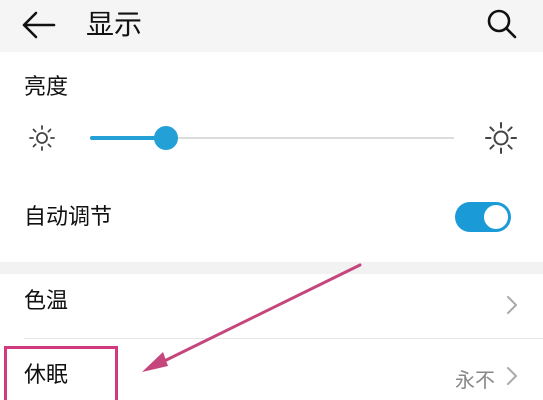 This screenshot has width=543, height=400. I want to click on brightness-slider, so click(272, 138).